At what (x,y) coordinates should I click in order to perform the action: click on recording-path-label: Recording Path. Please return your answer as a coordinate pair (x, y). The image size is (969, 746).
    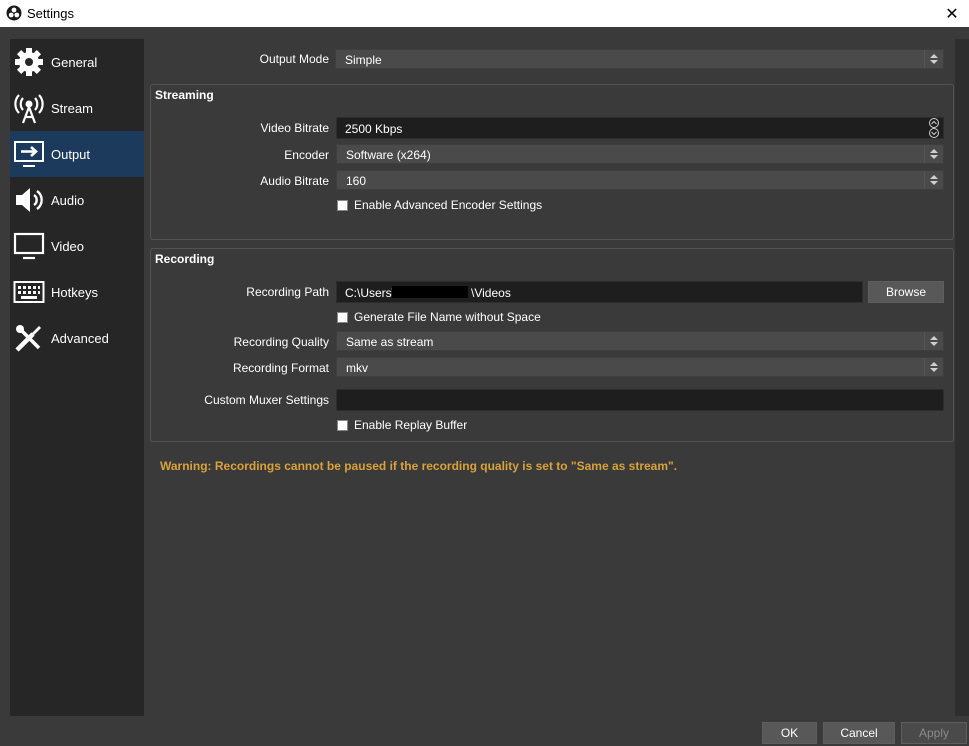
    Looking at the image, I should click on (287, 292).